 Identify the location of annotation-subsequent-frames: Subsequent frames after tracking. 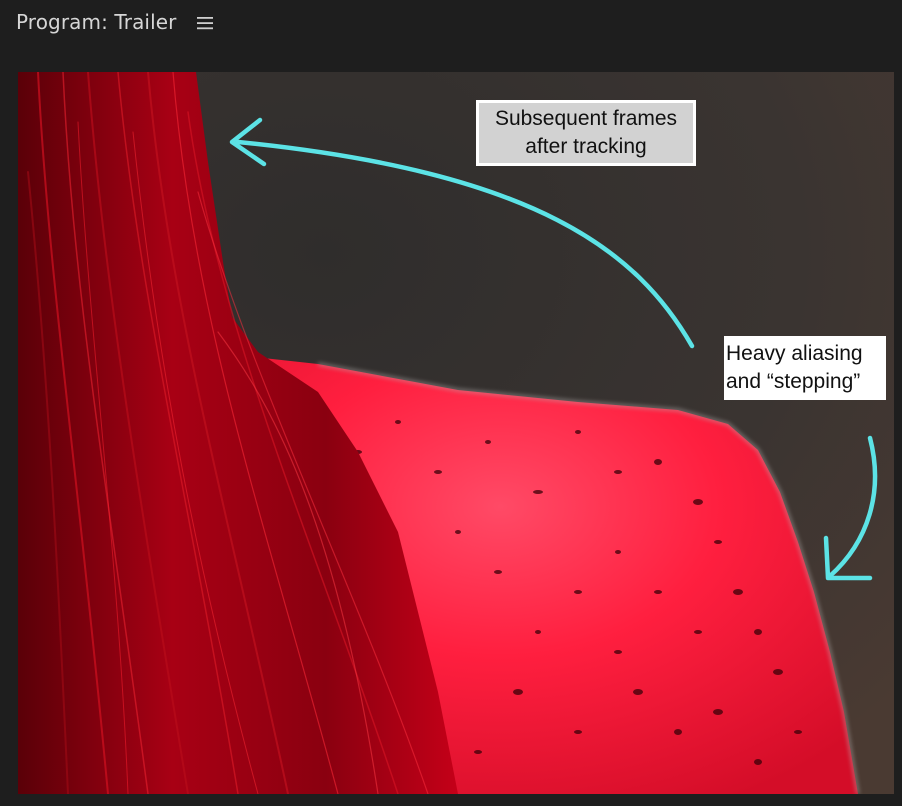
(586, 133).